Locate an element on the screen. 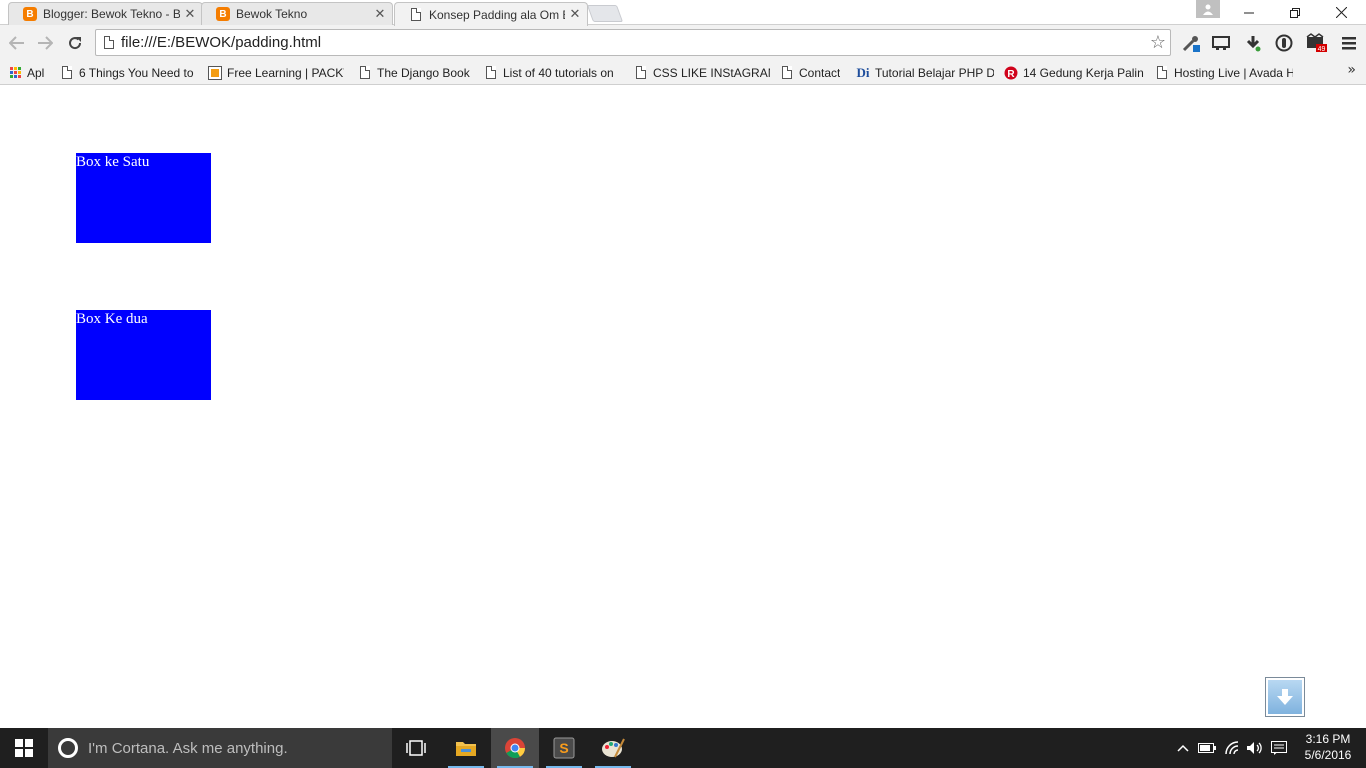 The width and height of the screenshot is (1366, 768). box-two: Box Ke dua is located at coordinates (143, 355).